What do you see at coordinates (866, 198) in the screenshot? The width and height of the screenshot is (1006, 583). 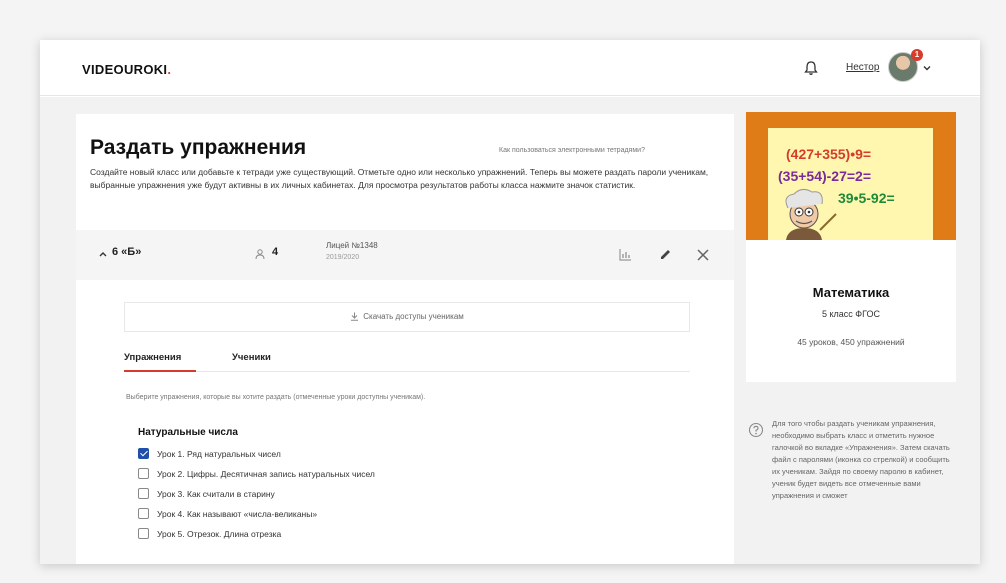 I see `cover-text-line: 39•5-92=` at bounding box center [866, 198].